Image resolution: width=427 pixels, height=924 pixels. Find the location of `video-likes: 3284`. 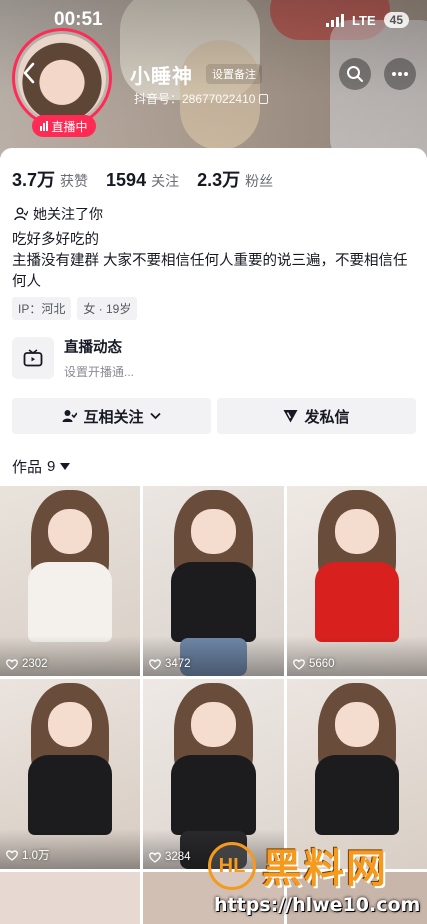

video-likes: 3284 is located at coordinates (170, 857).